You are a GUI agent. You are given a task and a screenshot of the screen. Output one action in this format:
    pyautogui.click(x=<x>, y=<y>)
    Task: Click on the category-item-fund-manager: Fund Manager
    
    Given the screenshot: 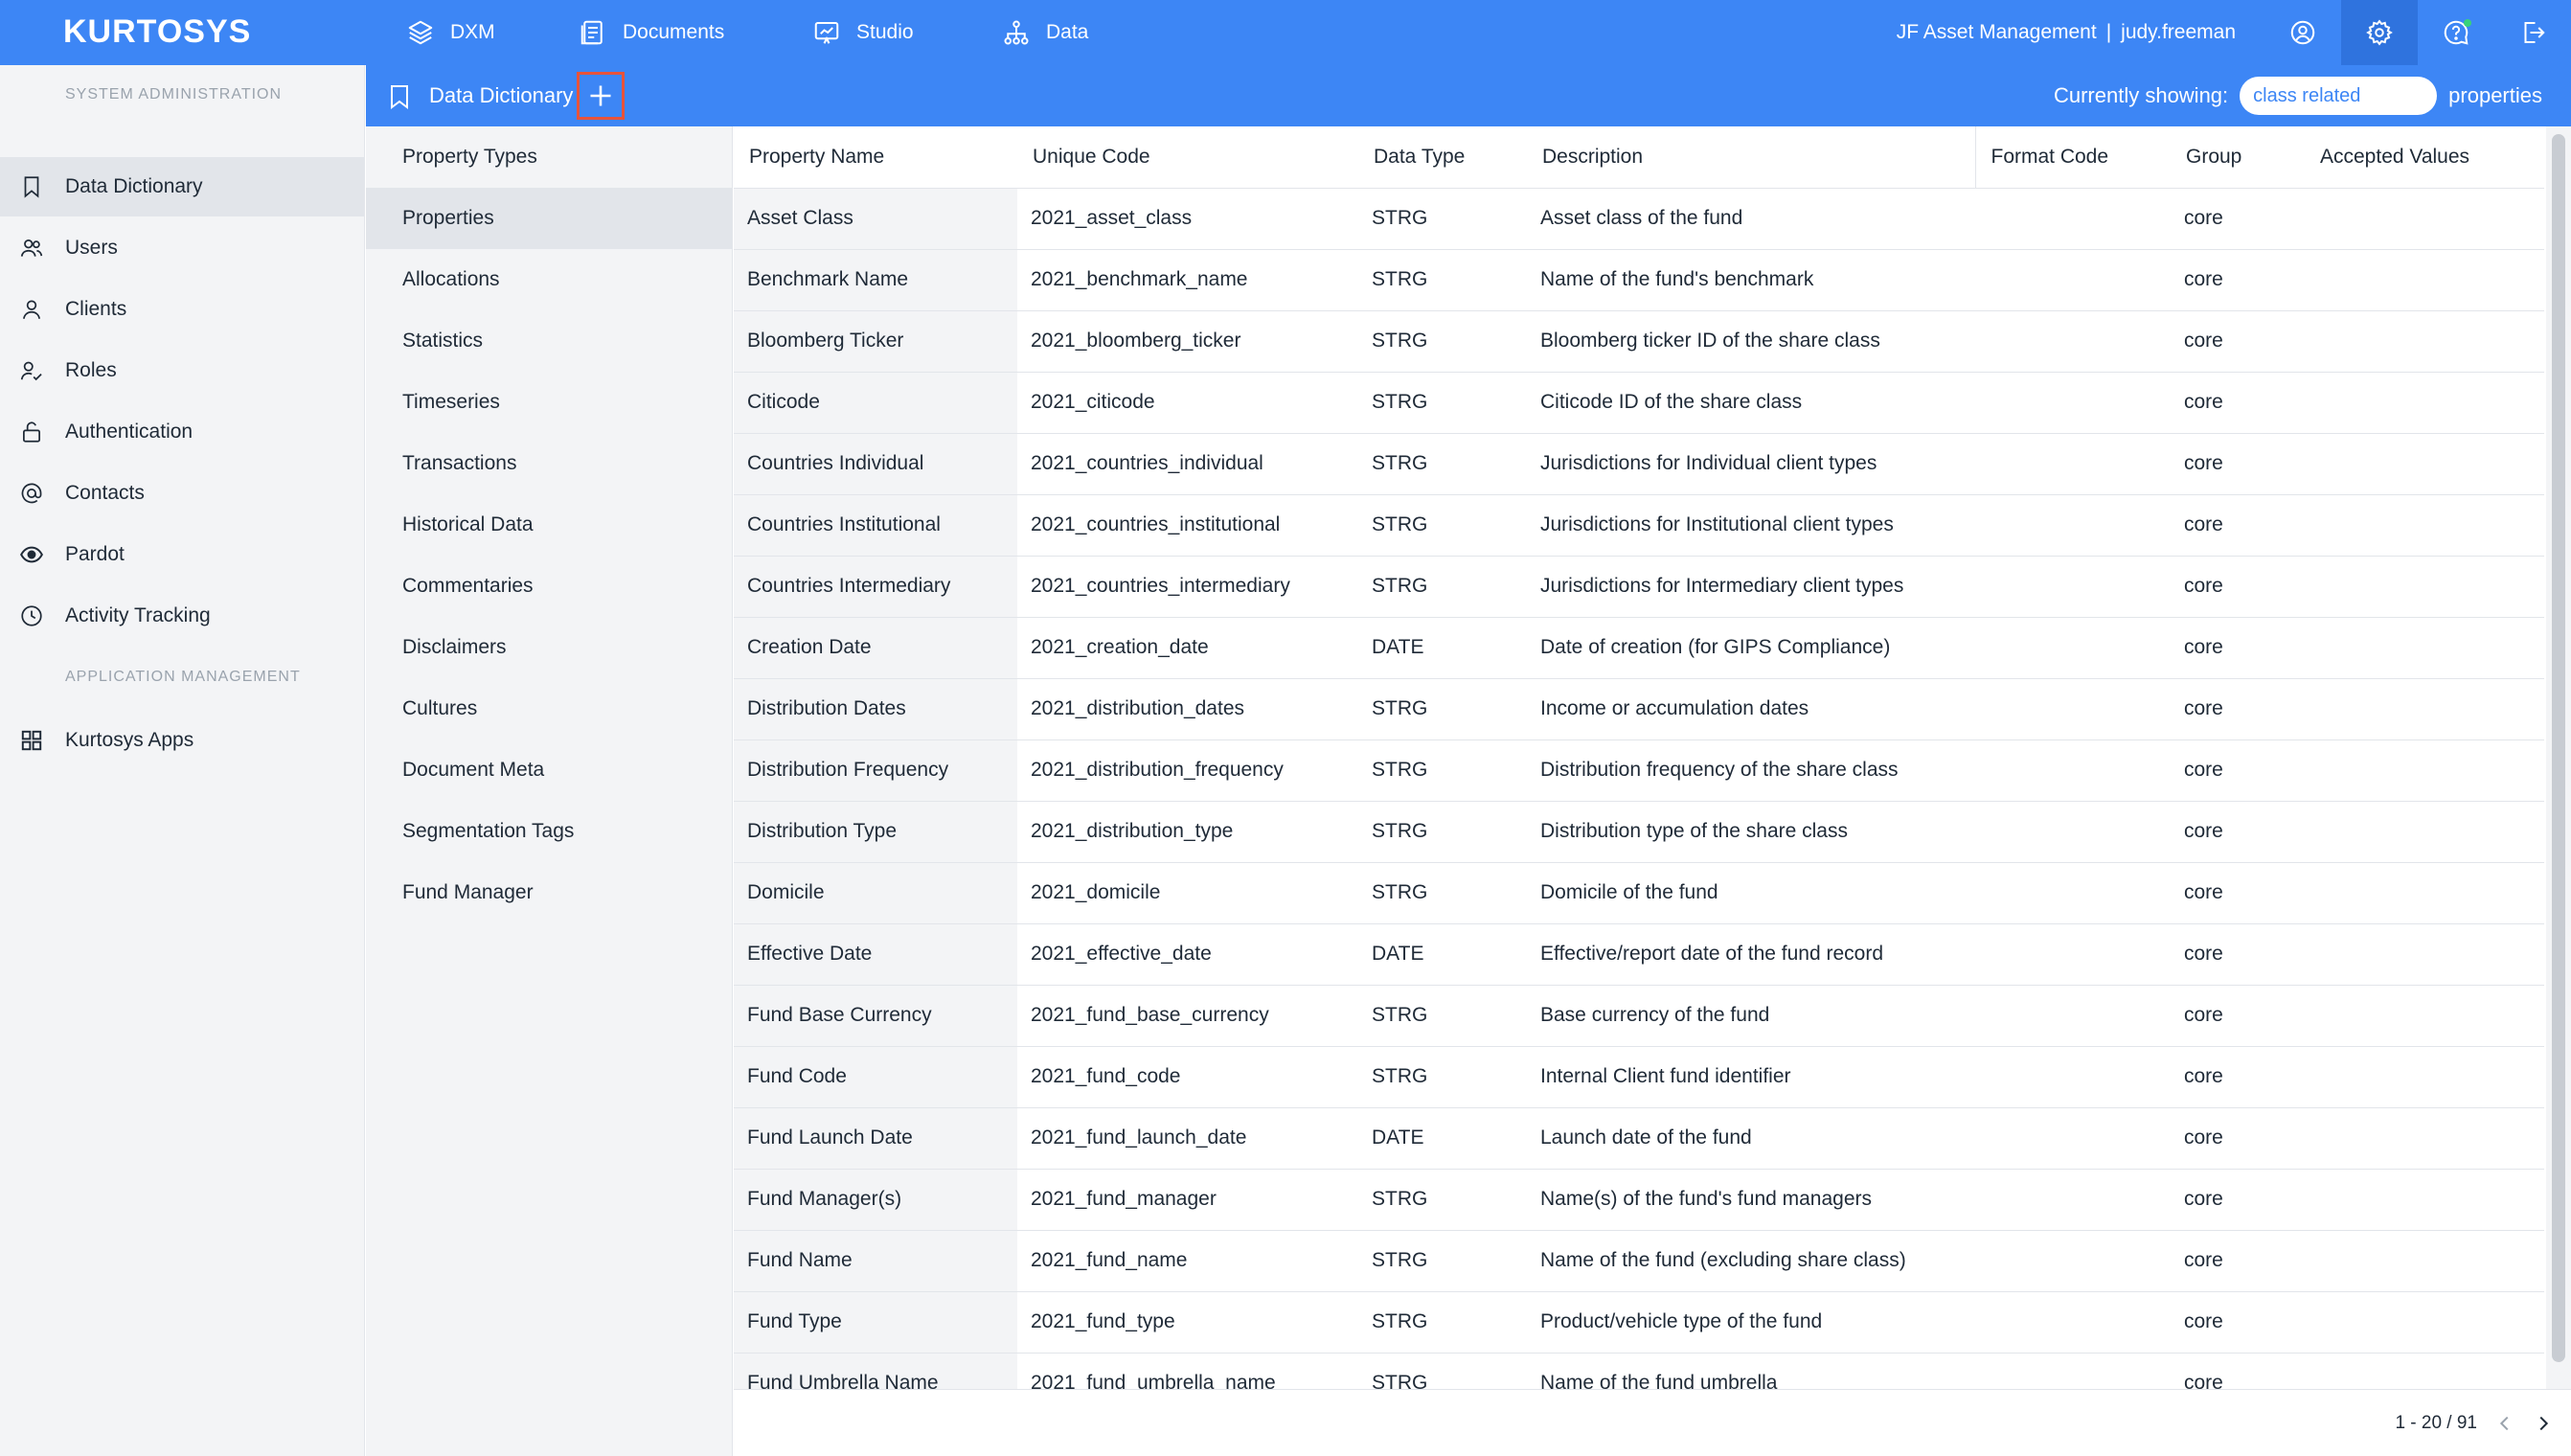 What is the action you would take?
    pyautogui.click(x=549, y=892)
    